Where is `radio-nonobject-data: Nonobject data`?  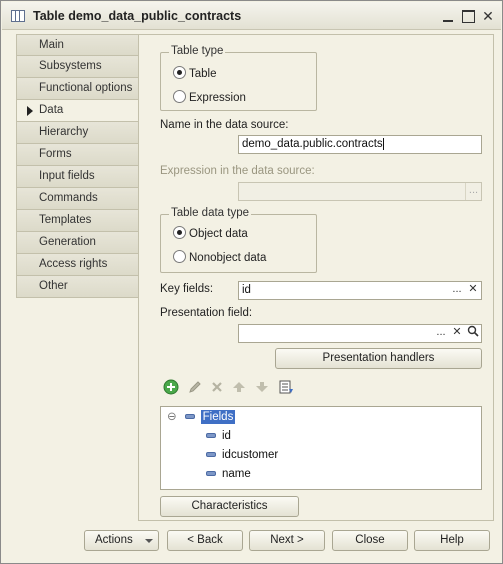
radio-nonobject-data: Nonobject data is located at coordinates (219, 258).